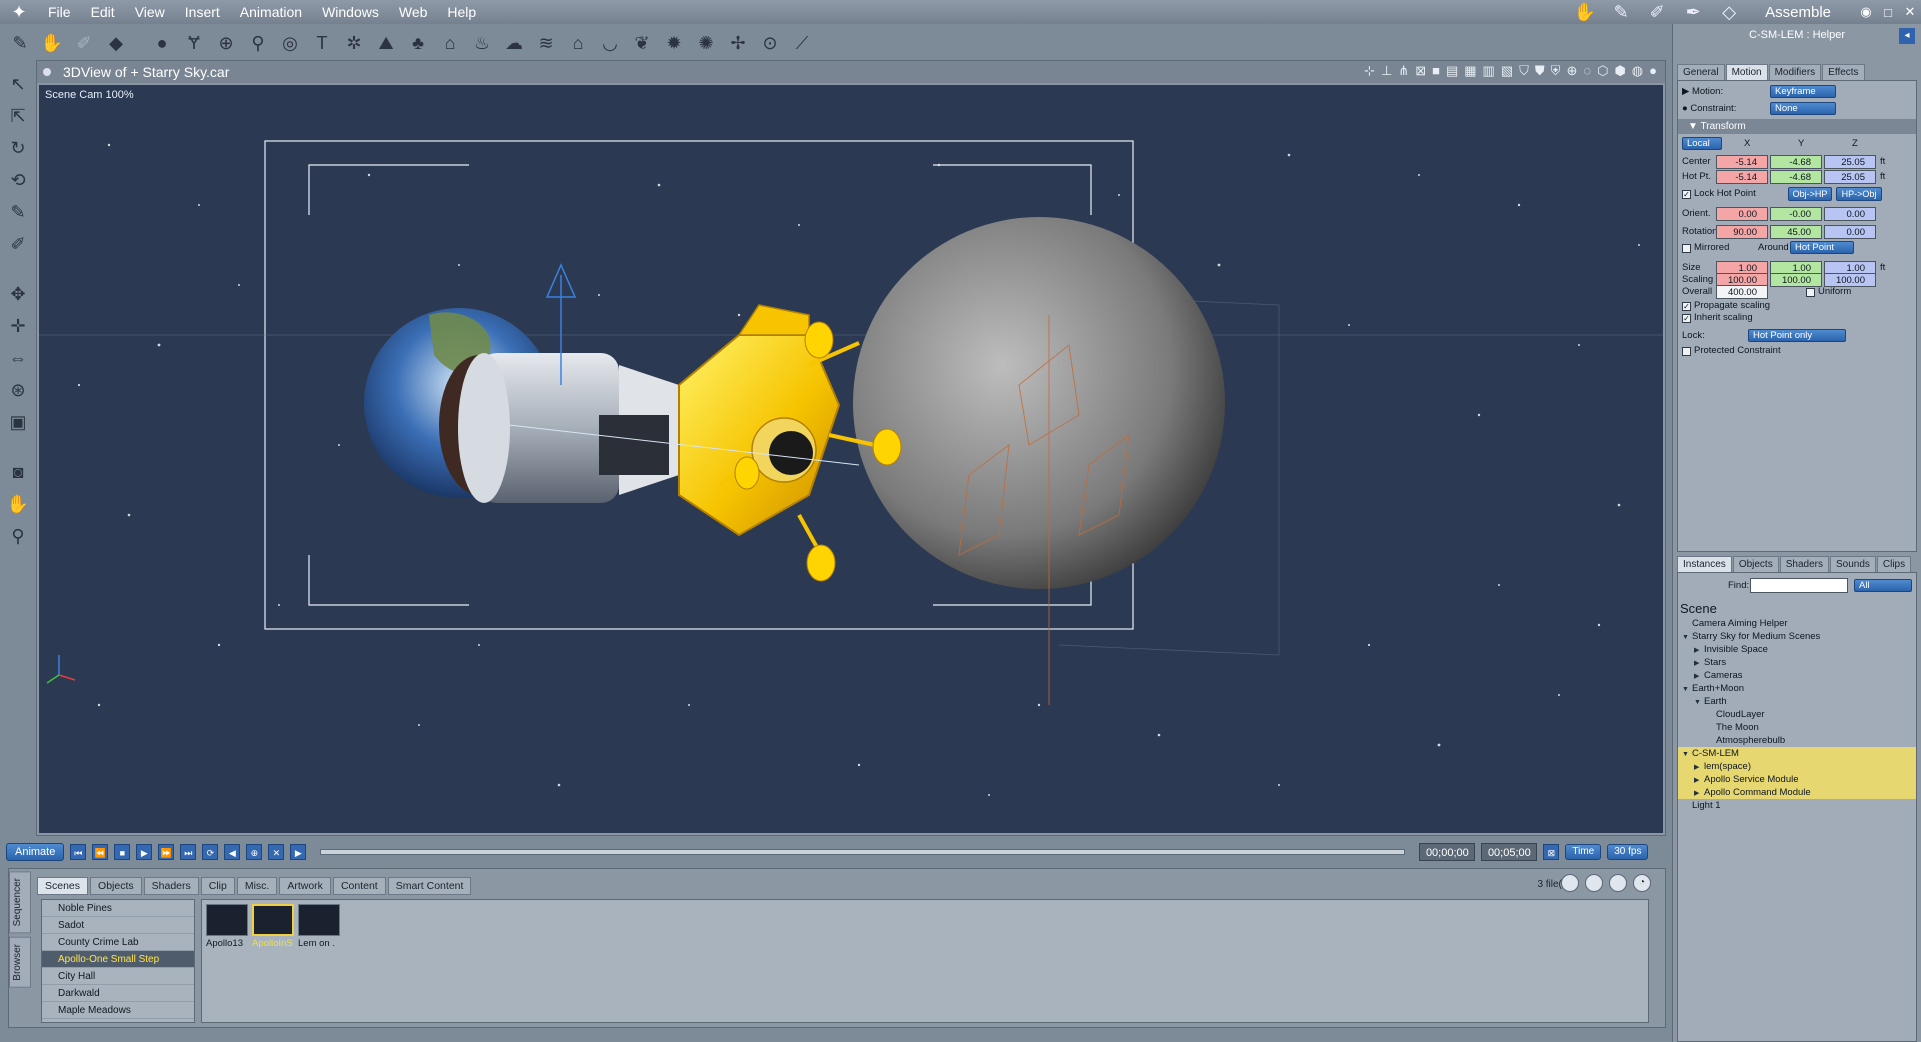  I want to click on ground-icon: ⊥, so click(1386, 71).